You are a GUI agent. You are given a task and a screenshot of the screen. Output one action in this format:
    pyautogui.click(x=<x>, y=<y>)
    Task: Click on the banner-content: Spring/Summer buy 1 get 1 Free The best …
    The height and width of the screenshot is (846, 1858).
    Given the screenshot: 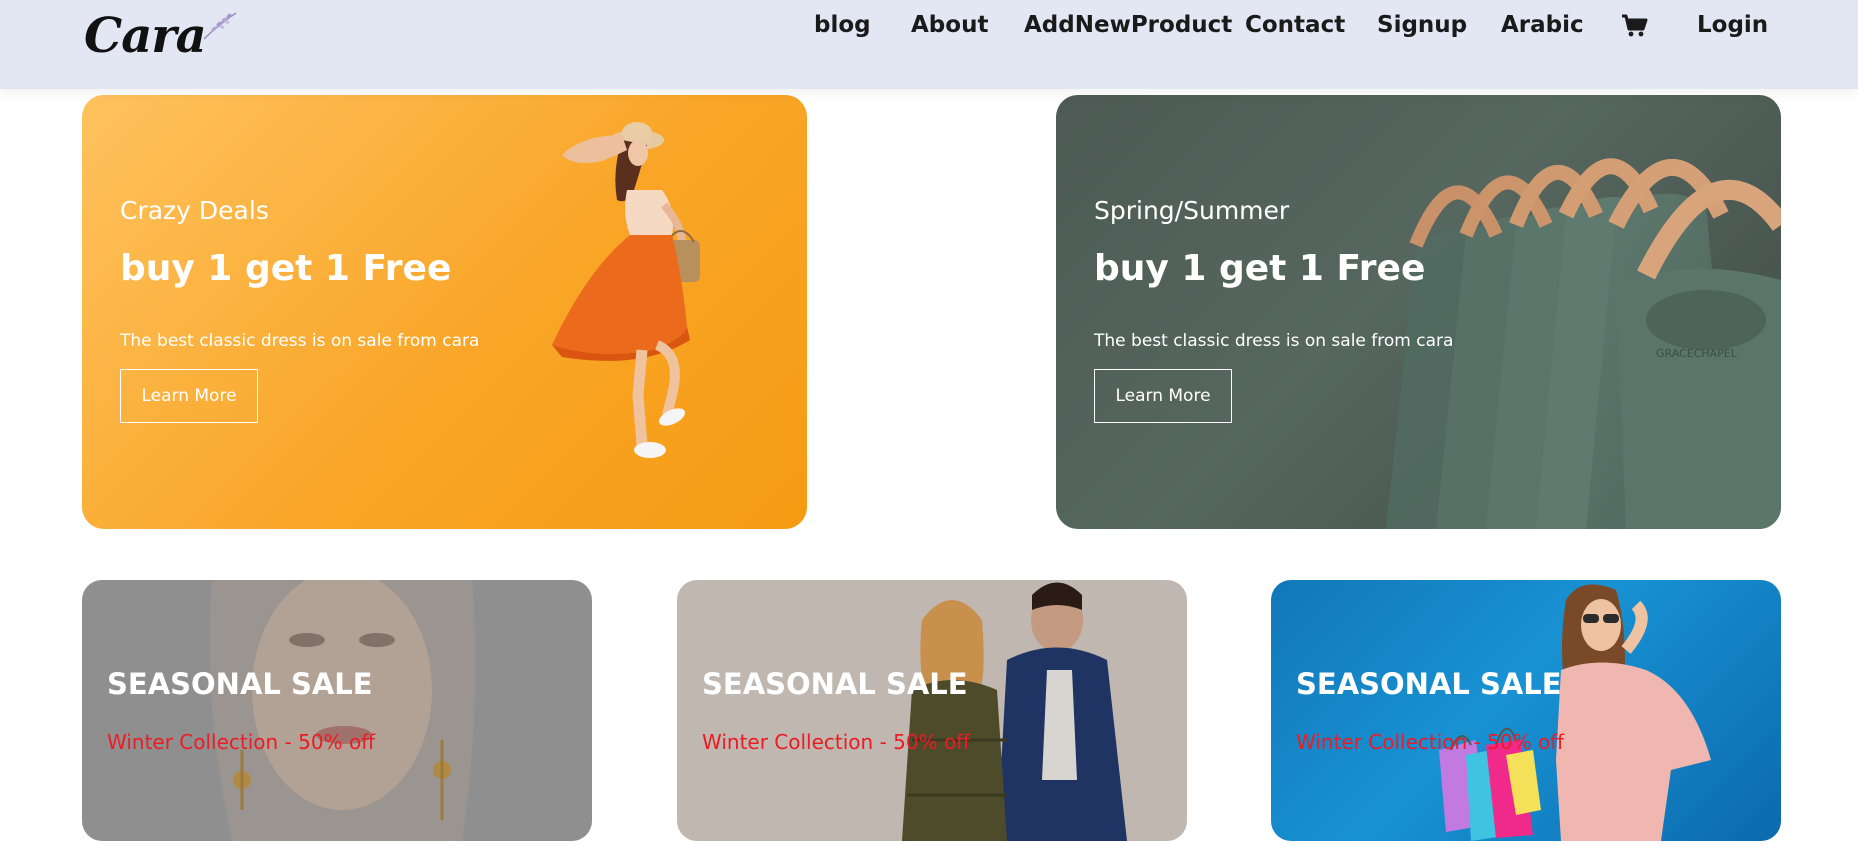 What is the action you would take?
    pyautogui.click(x=1304, y=312)
    